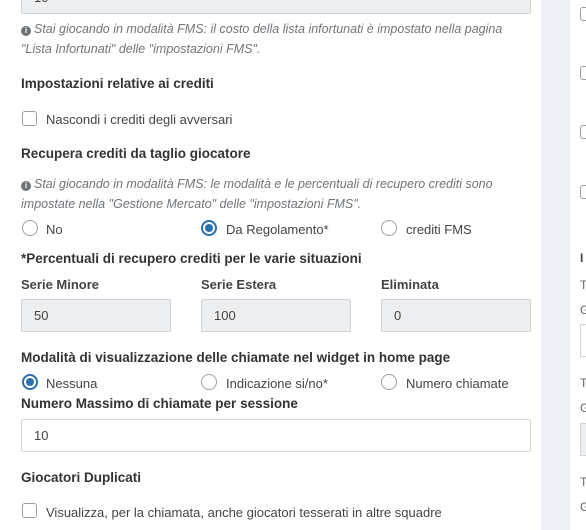 This screenshot has height=530, width=586. I want to click on right-panel: I T G T G T G, so click(578, 265).